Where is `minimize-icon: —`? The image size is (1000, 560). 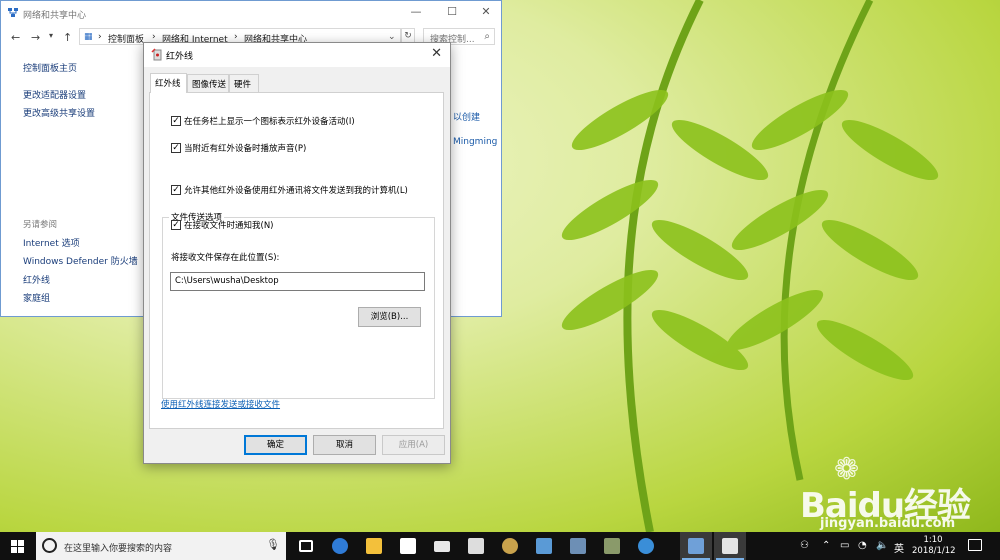
minimize-icon: — is located at coordinates (416, 11).